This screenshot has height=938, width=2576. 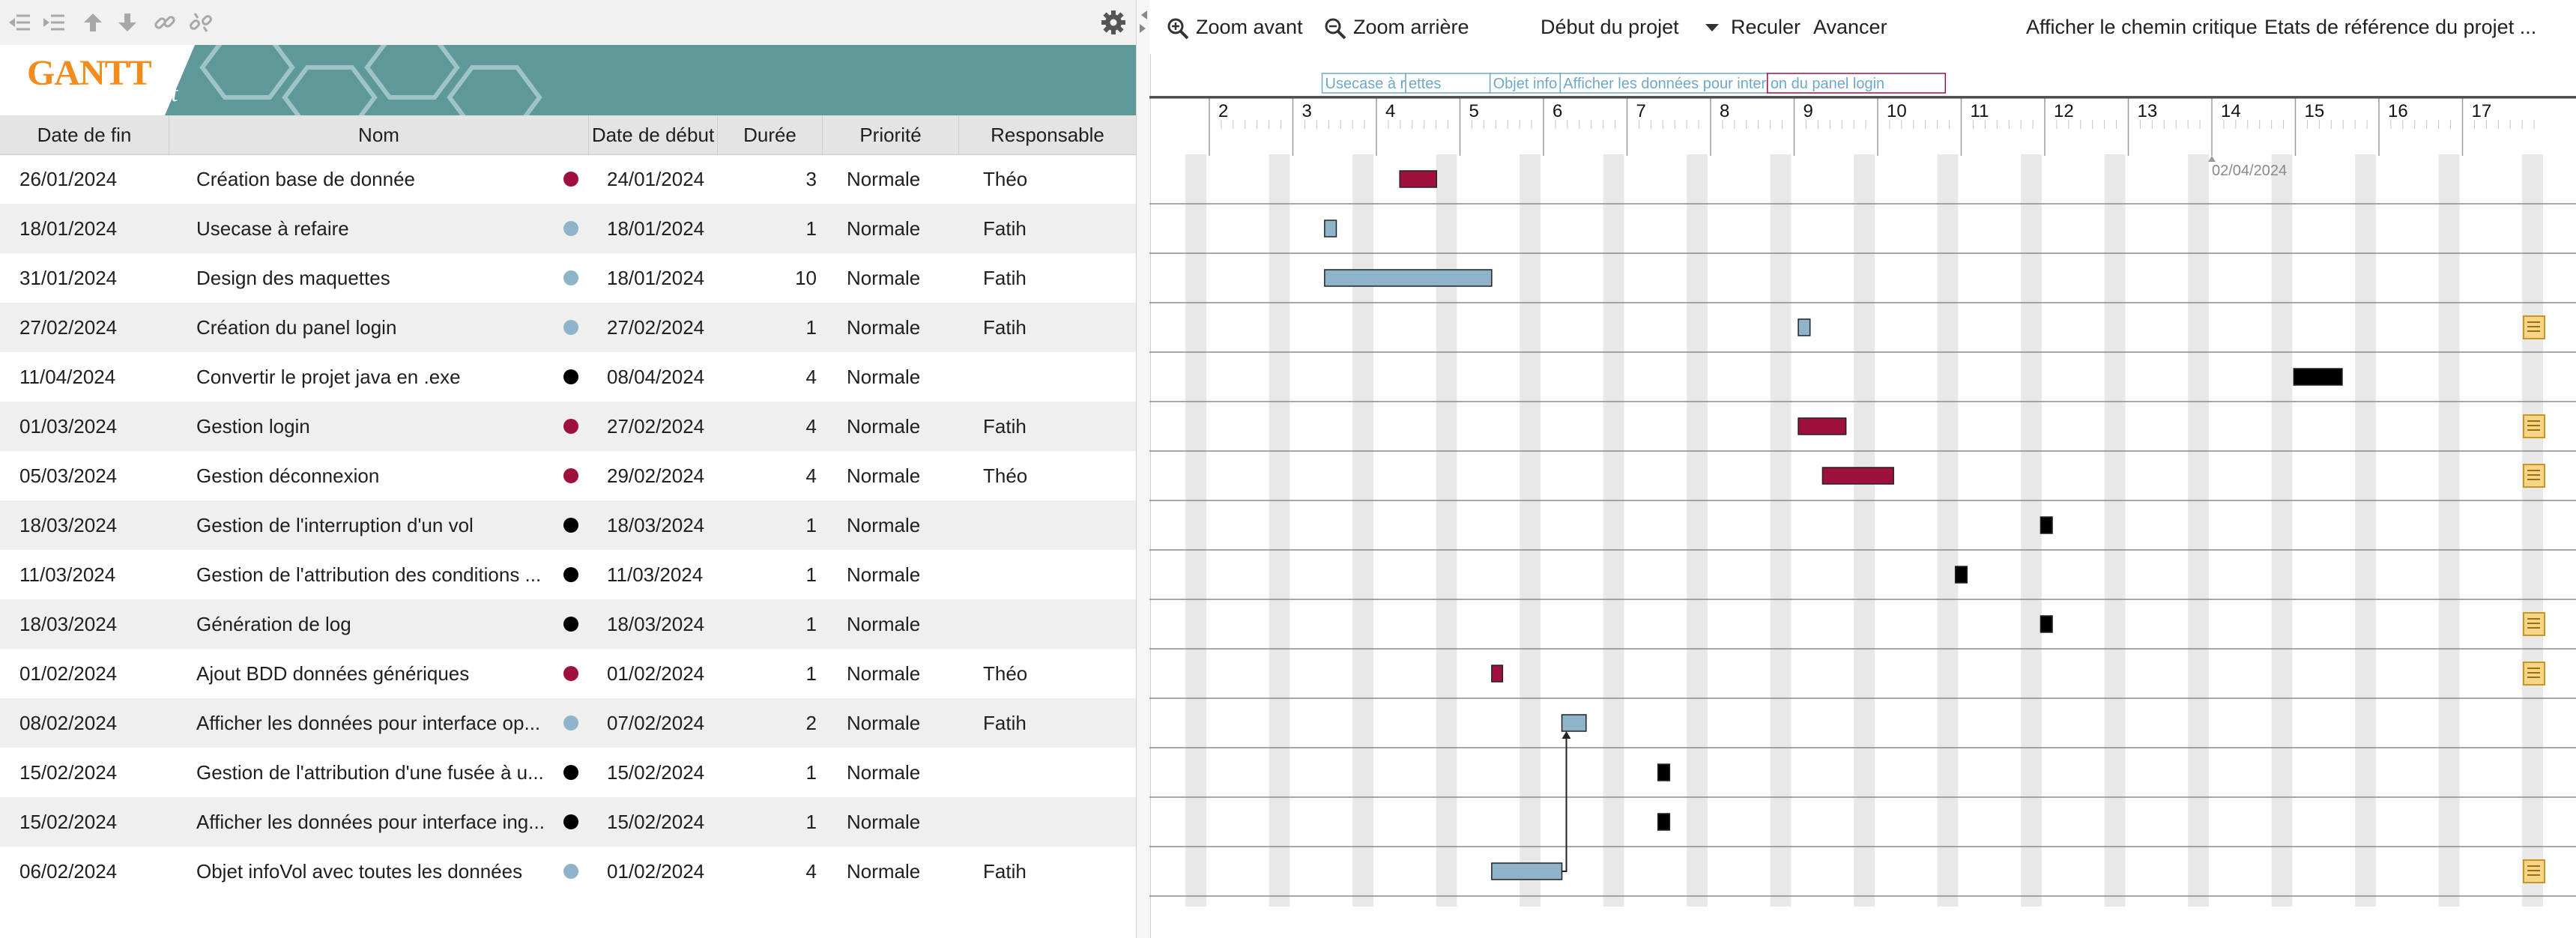 What do you see at coordinates (653, 135) in the screenshot?
I see `column-header-start-date: Date de début` at bounding box center [653, 135].